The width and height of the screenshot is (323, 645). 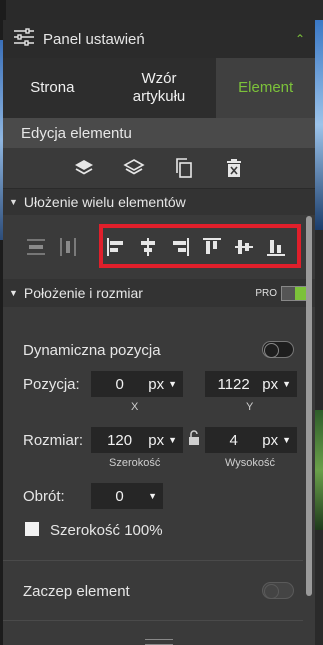 What do you see at coordinates (319, 125) in the screenshot?
I see `page-background-right-image` at bounding box center [319, 125].